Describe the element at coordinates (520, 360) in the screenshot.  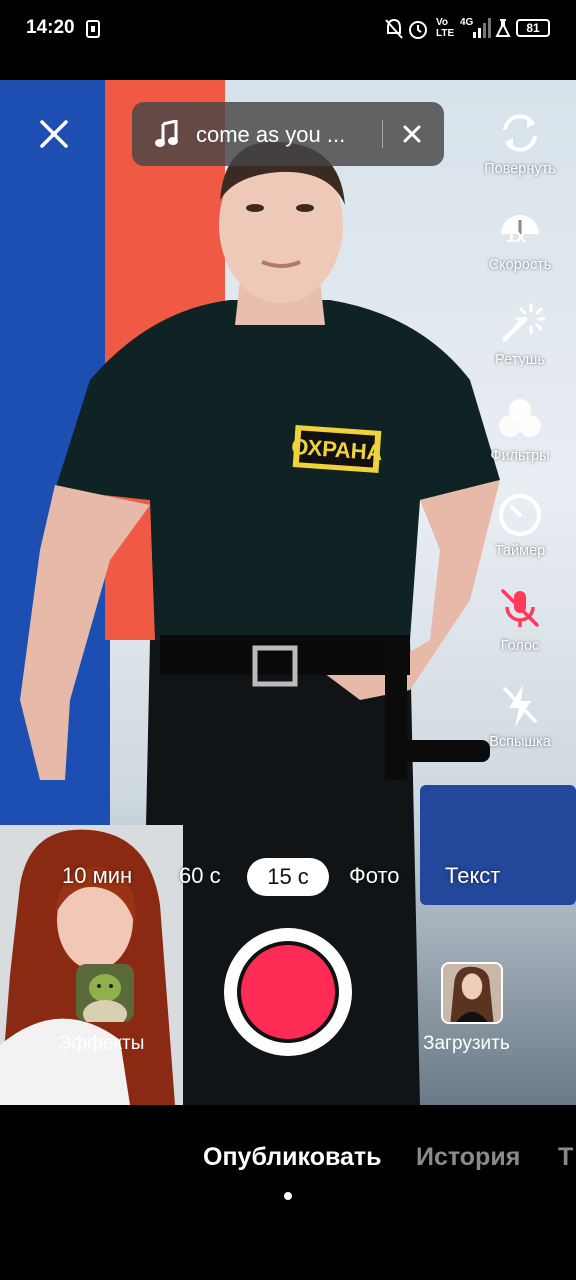
I see `tool-beauty-label: Ретушь` at that location.